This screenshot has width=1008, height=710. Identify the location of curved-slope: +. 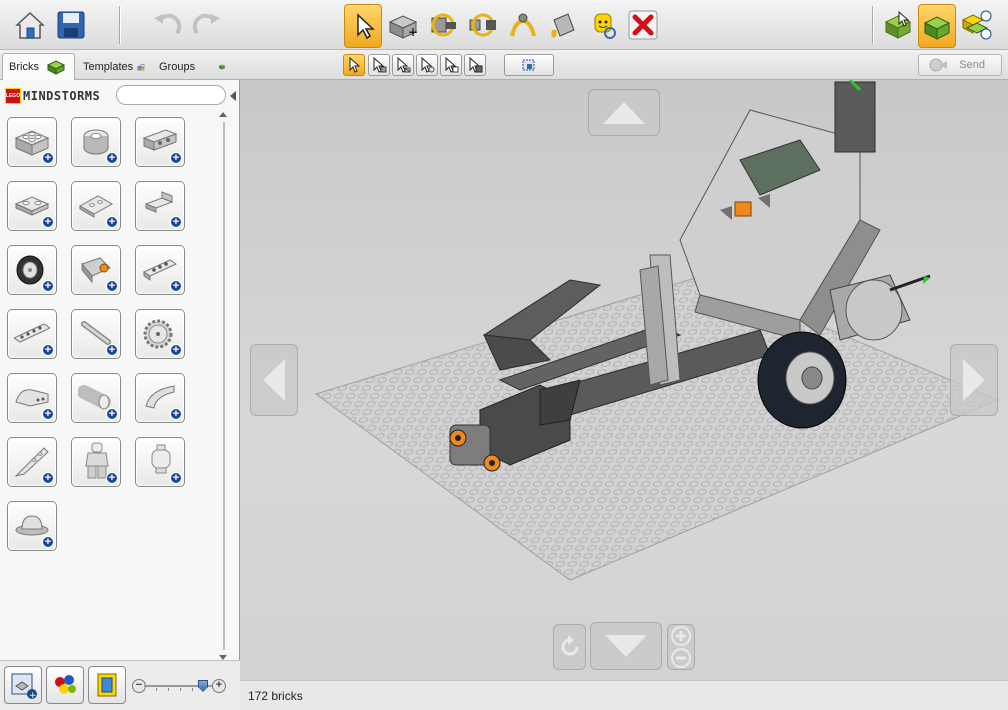
(160, 398).